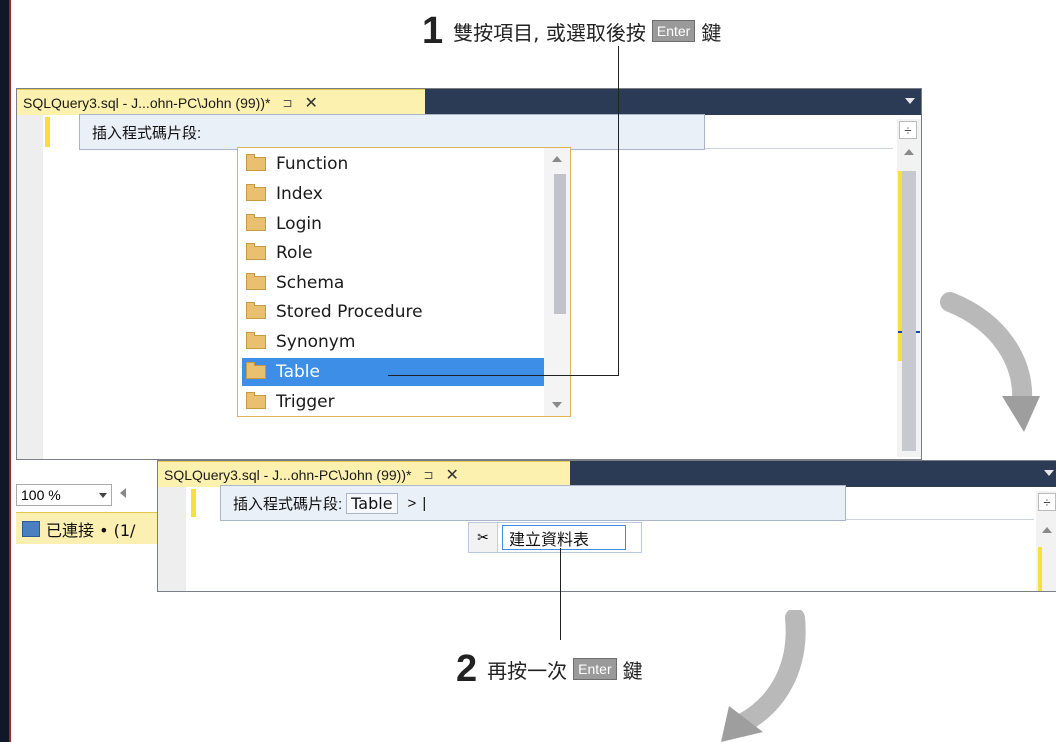 This screenshot has height=742, width=1056. Describe the element at coordinates (147, 102) in the screenshot. I see `tab-title: SQLQuery3.sql - J...ohn-PC\John (99))*` at that location.